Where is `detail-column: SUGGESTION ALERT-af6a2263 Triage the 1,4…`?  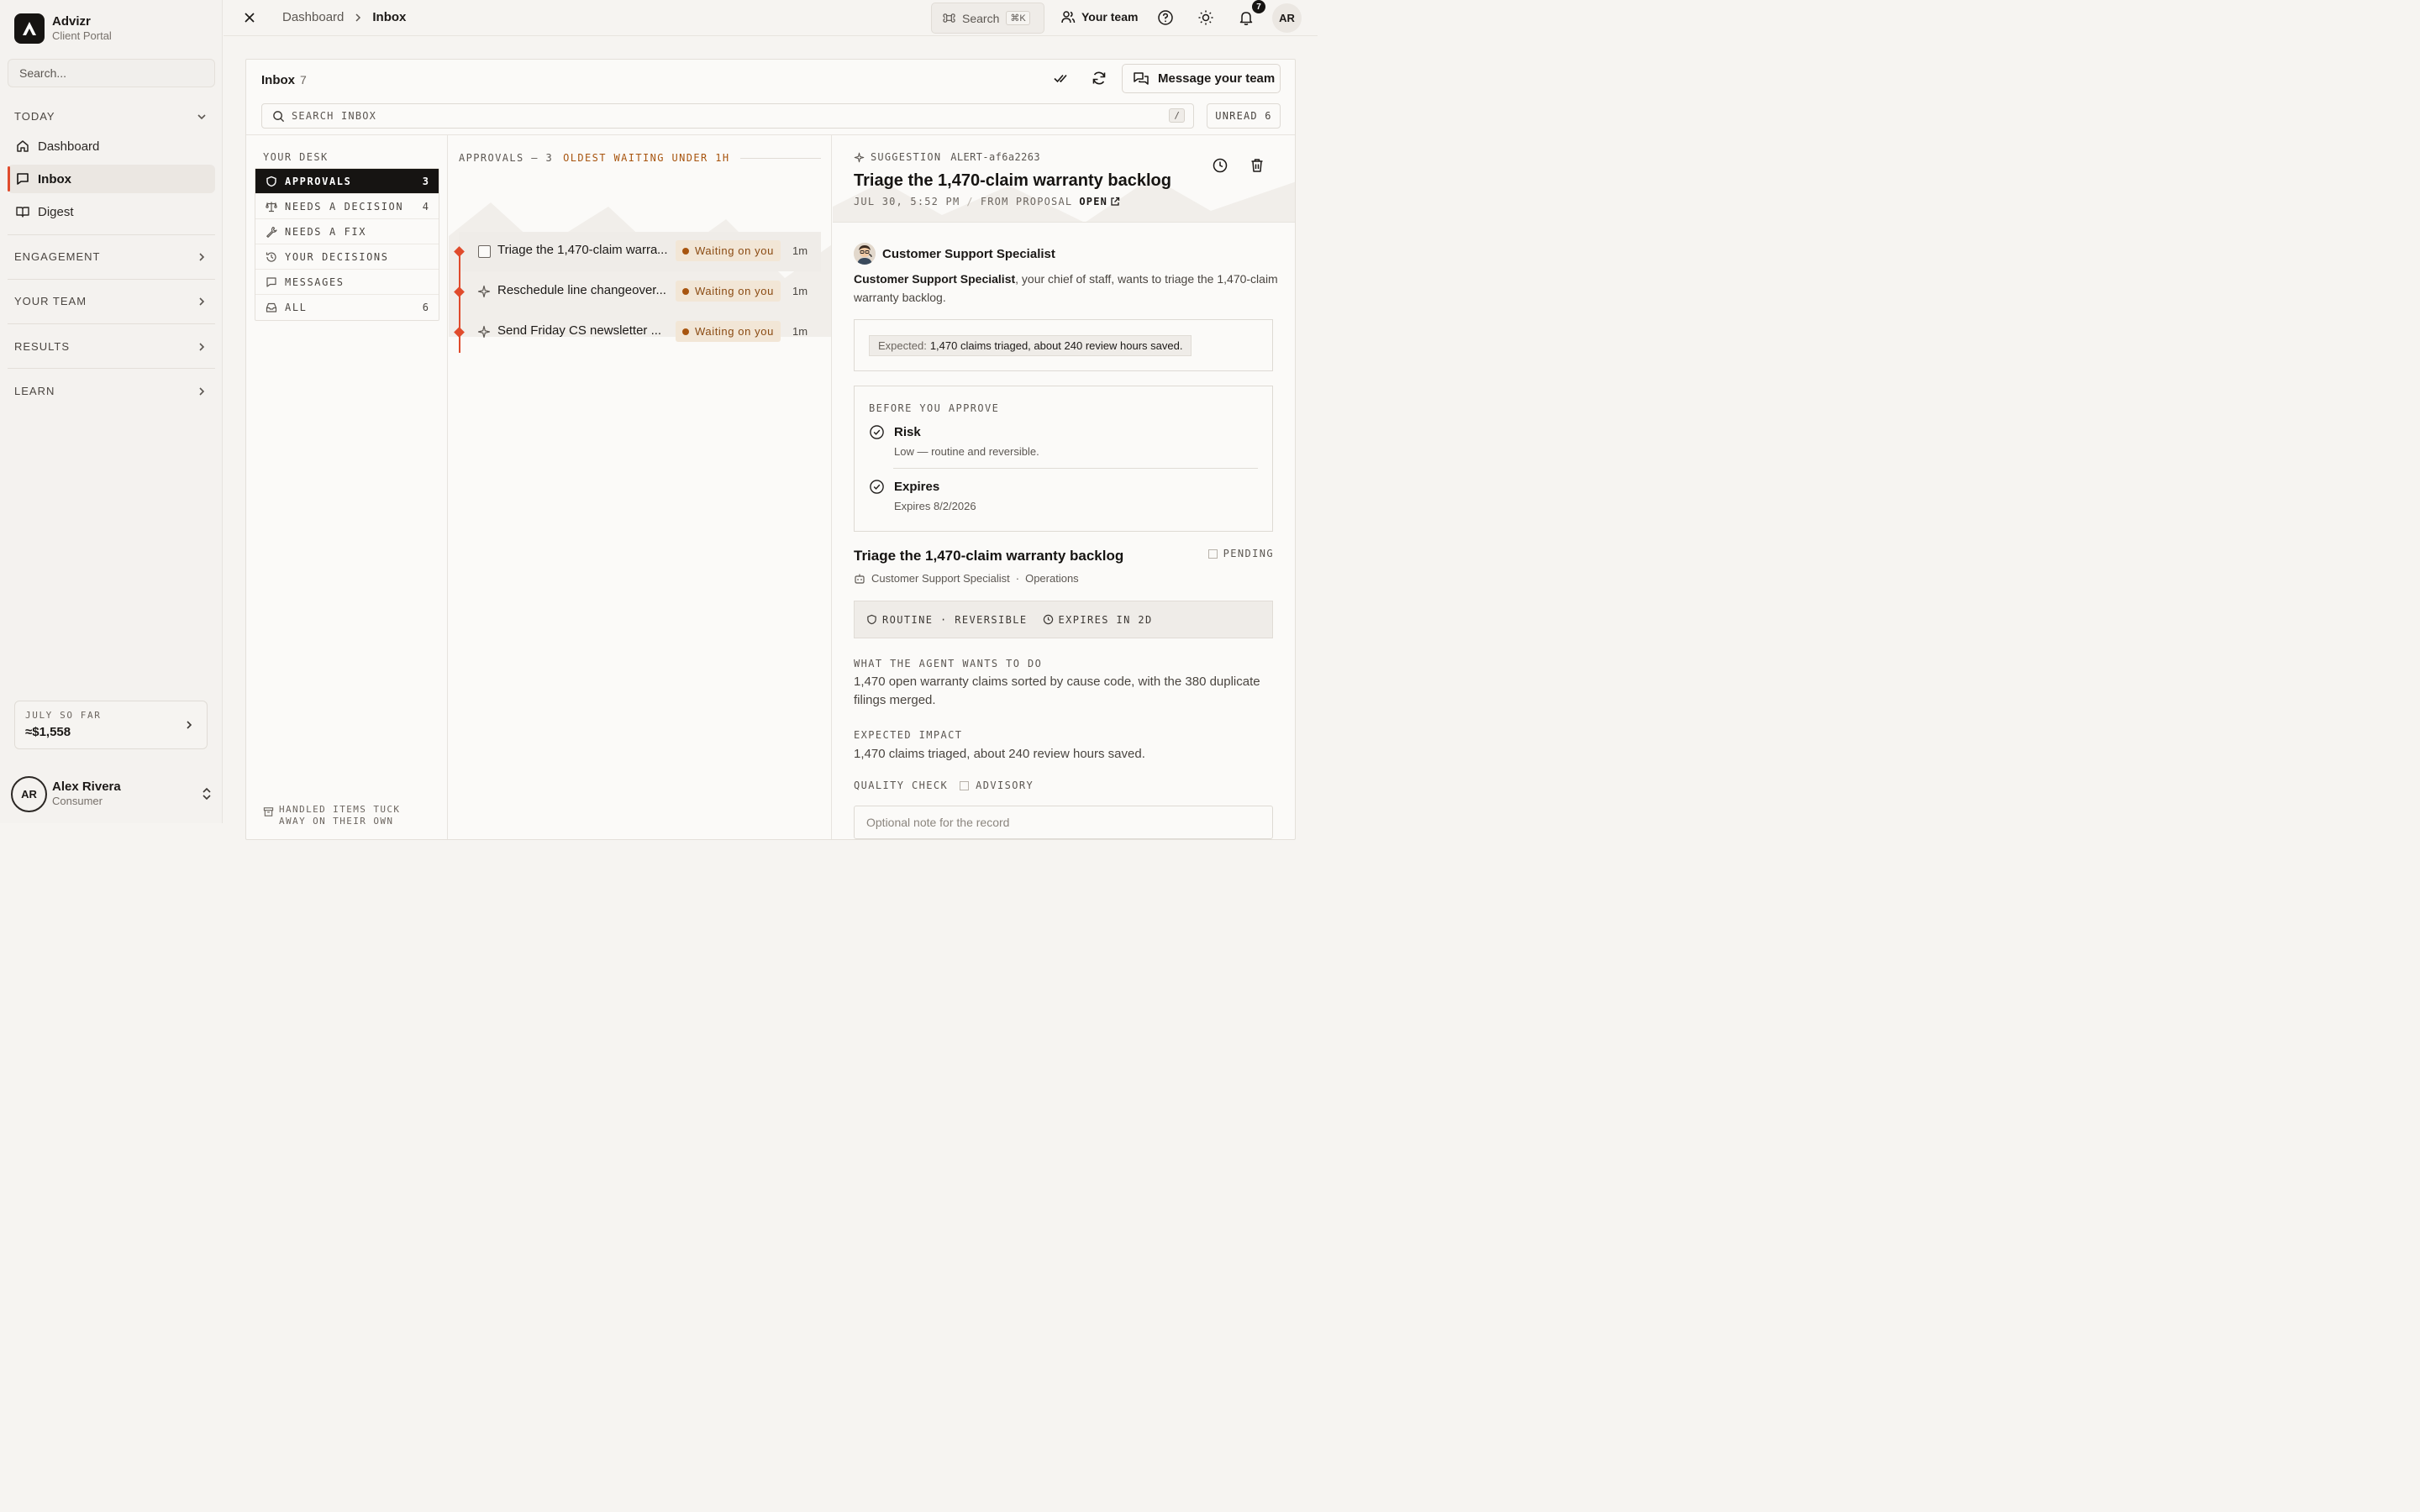 detail-column: SUGGESTION ALERT-af6a2263 Triage the 1,4… is located at coordinates (1064, 487).